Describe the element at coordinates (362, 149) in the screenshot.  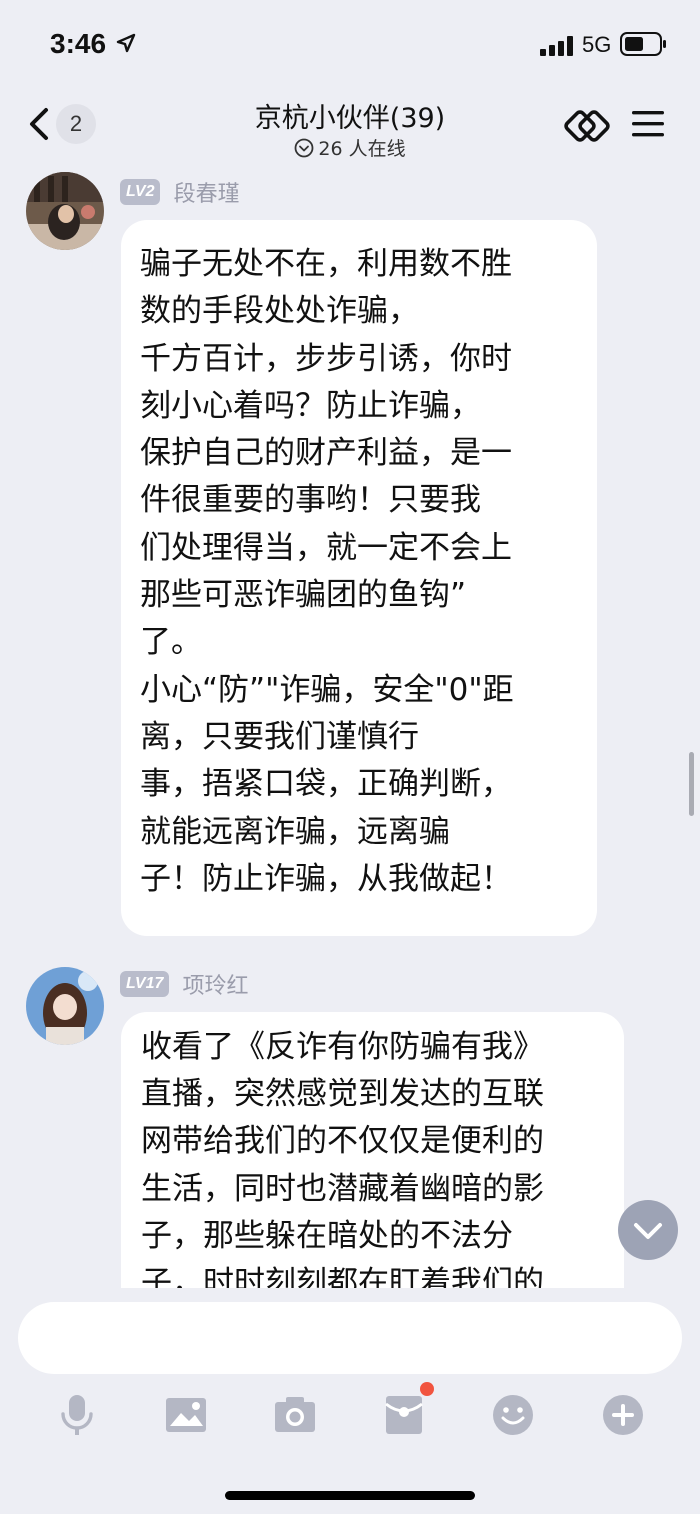
I see `online-count-label: 26 人在线` at that location.